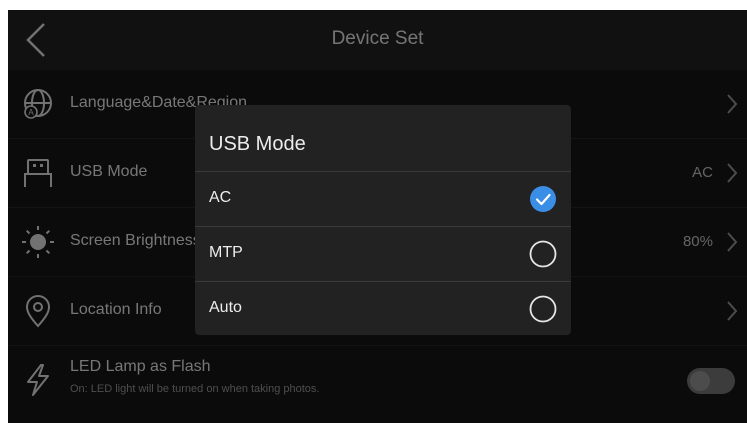 The width and height of the screenshot is (747, 423). What do you see at coordinates (383, 253) in the screenshot?
I see `usb-mode-option-mtp: MTP` at bounding box center [383, 253].